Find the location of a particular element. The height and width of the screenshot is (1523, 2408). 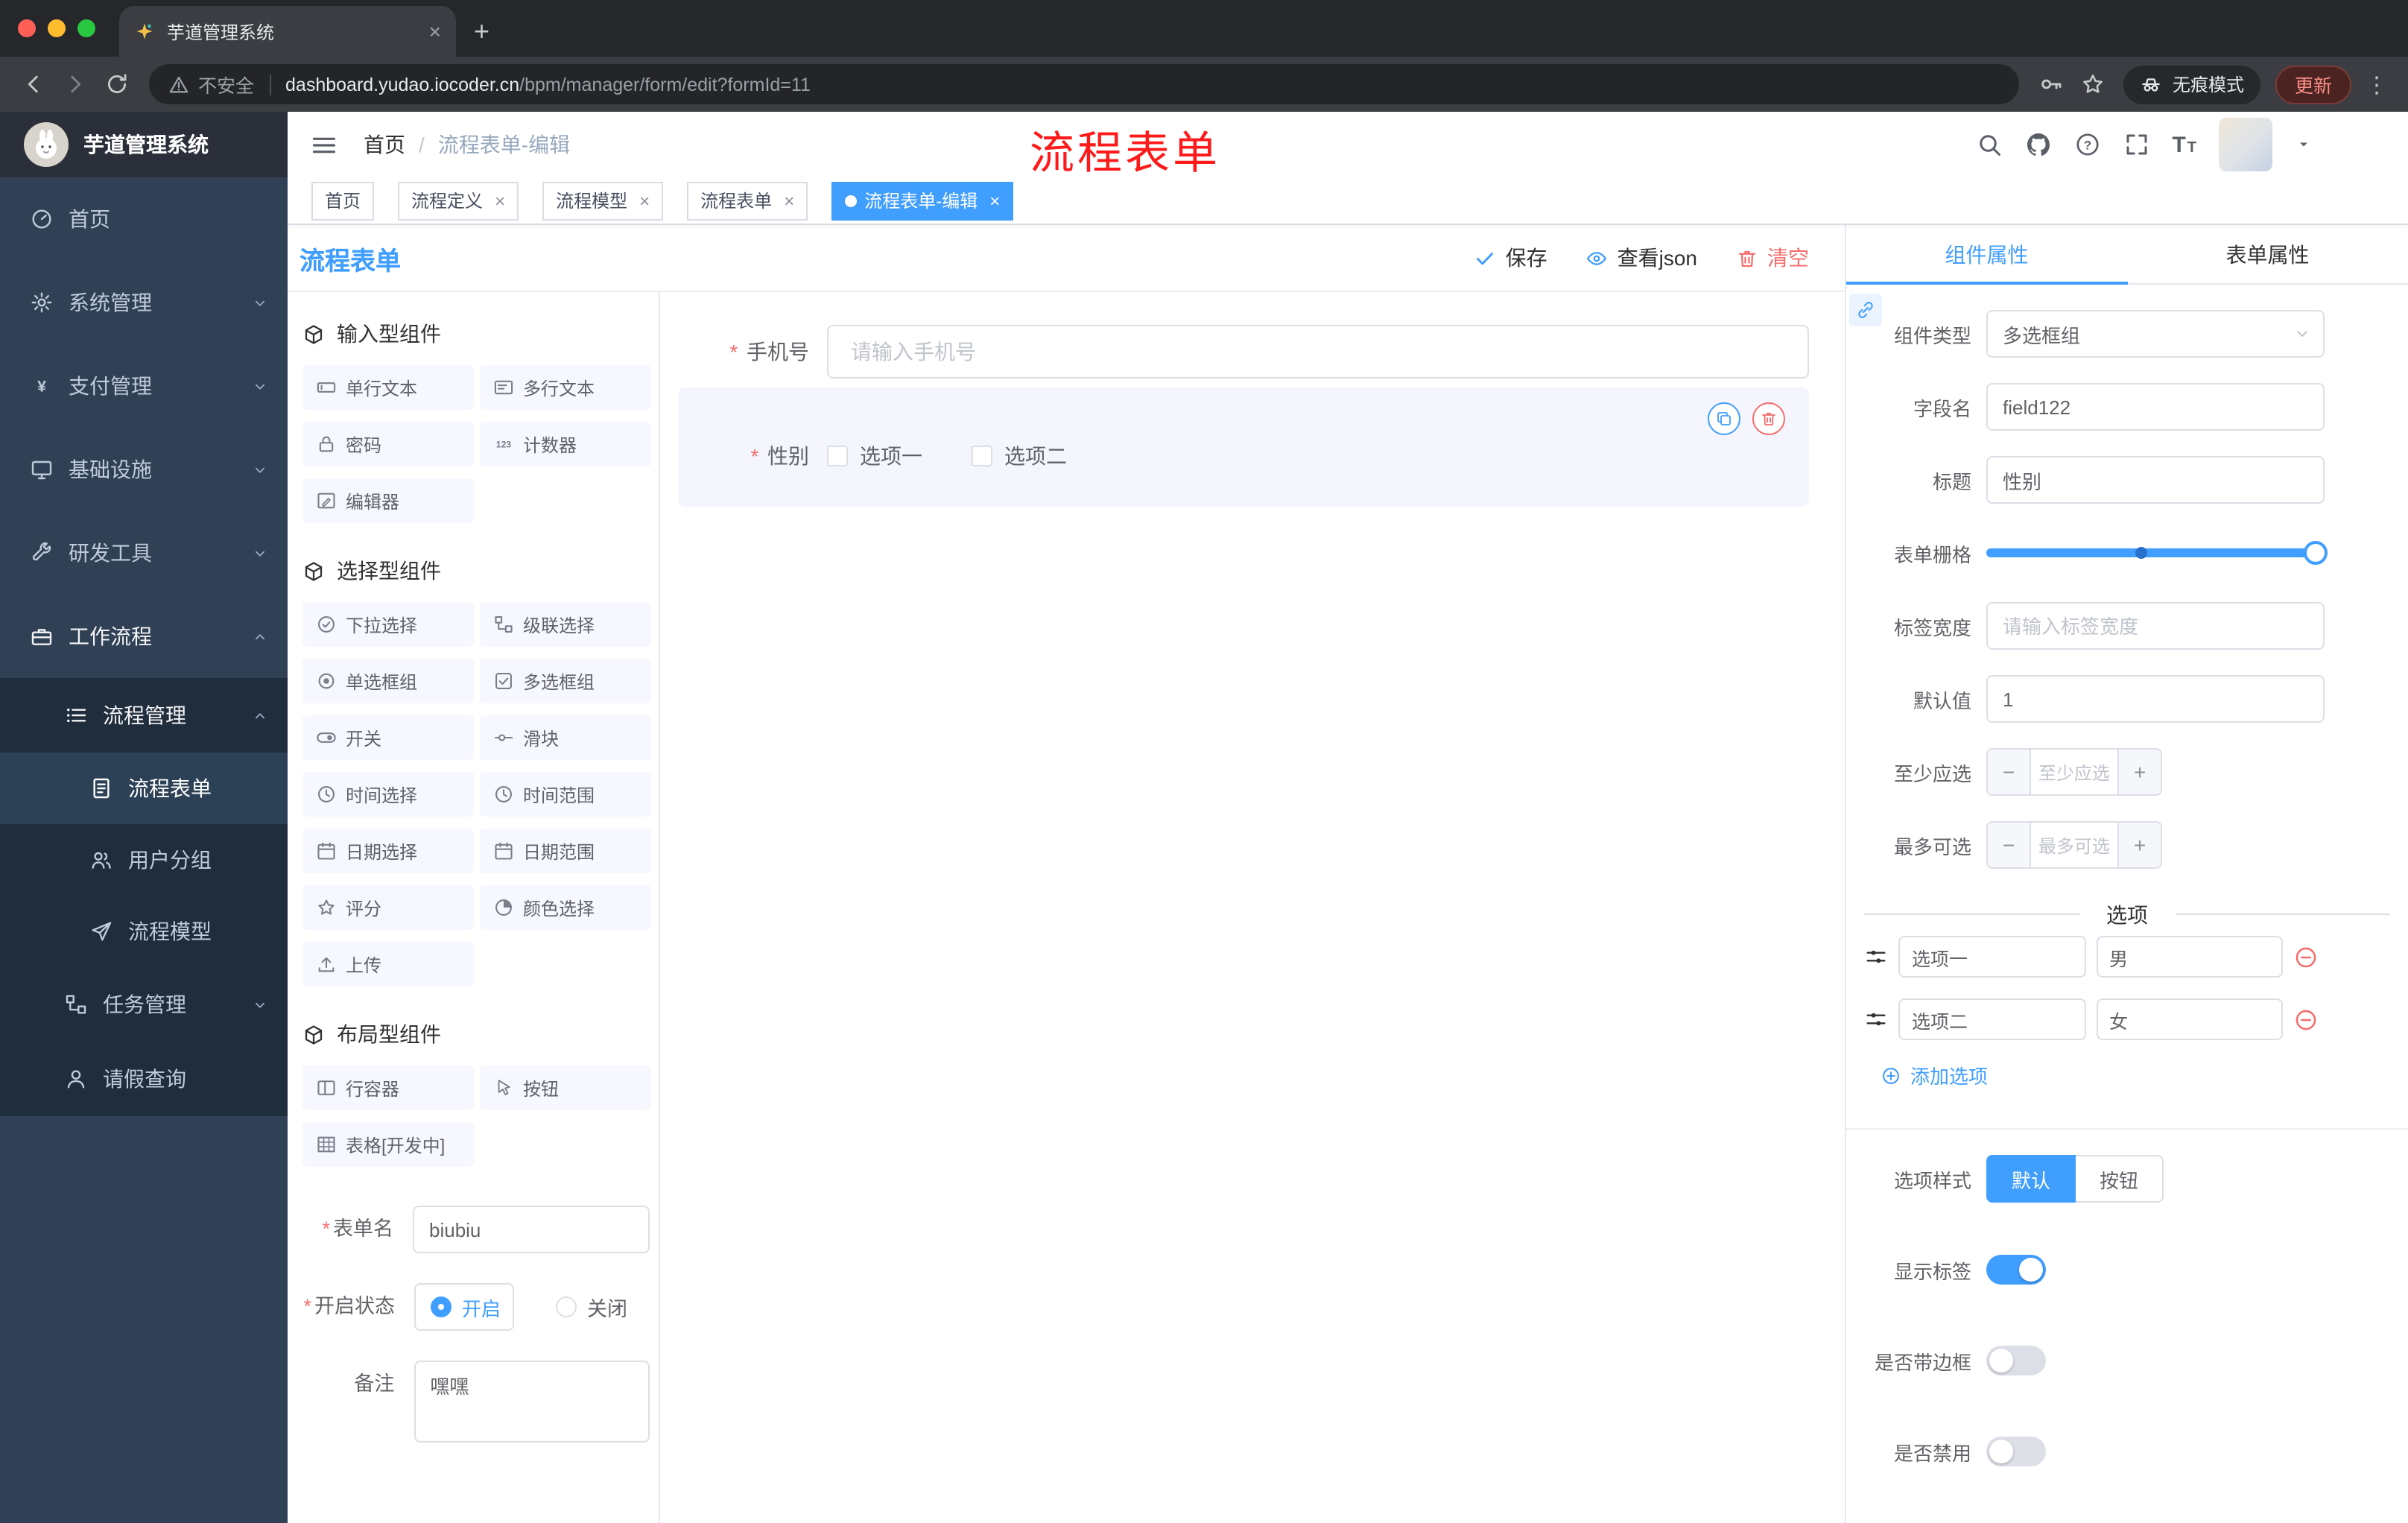

title-input is located at coordinates (2155, 480).